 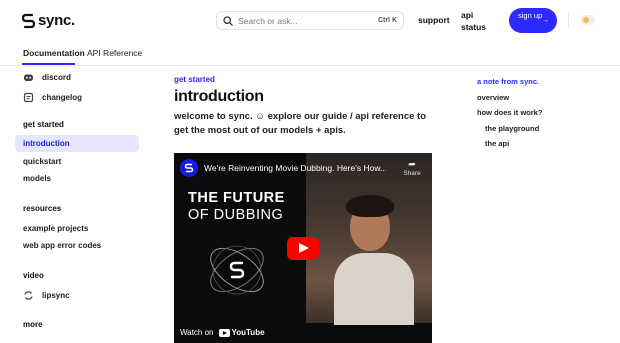 What do you see at coordinates (43, 124) in the screenshot?
I see `sidebar-heading-get-started: get started` at bounding box center [43, 124].